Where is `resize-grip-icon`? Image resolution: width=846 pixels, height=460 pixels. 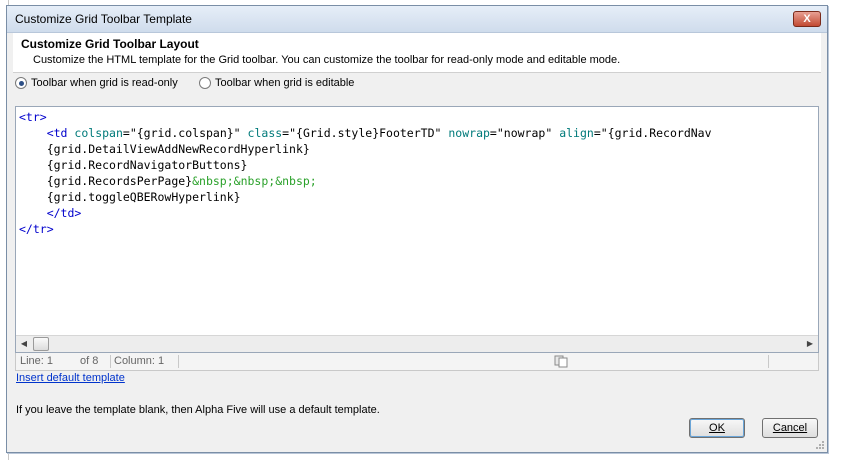 resize-grip-icon is located at coordinates (820, 445).